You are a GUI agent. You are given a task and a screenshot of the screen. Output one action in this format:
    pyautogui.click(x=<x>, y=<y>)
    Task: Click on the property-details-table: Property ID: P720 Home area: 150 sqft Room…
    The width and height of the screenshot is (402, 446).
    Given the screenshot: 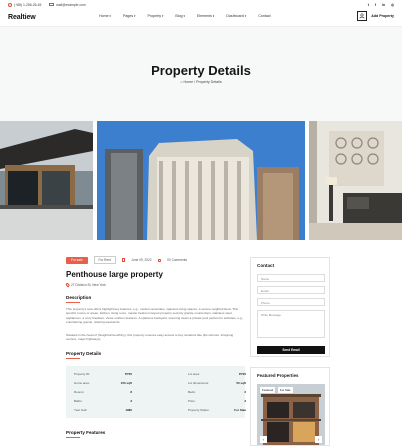 What is the action you would take?
    pyautogui.click(x=156, y=392)
    